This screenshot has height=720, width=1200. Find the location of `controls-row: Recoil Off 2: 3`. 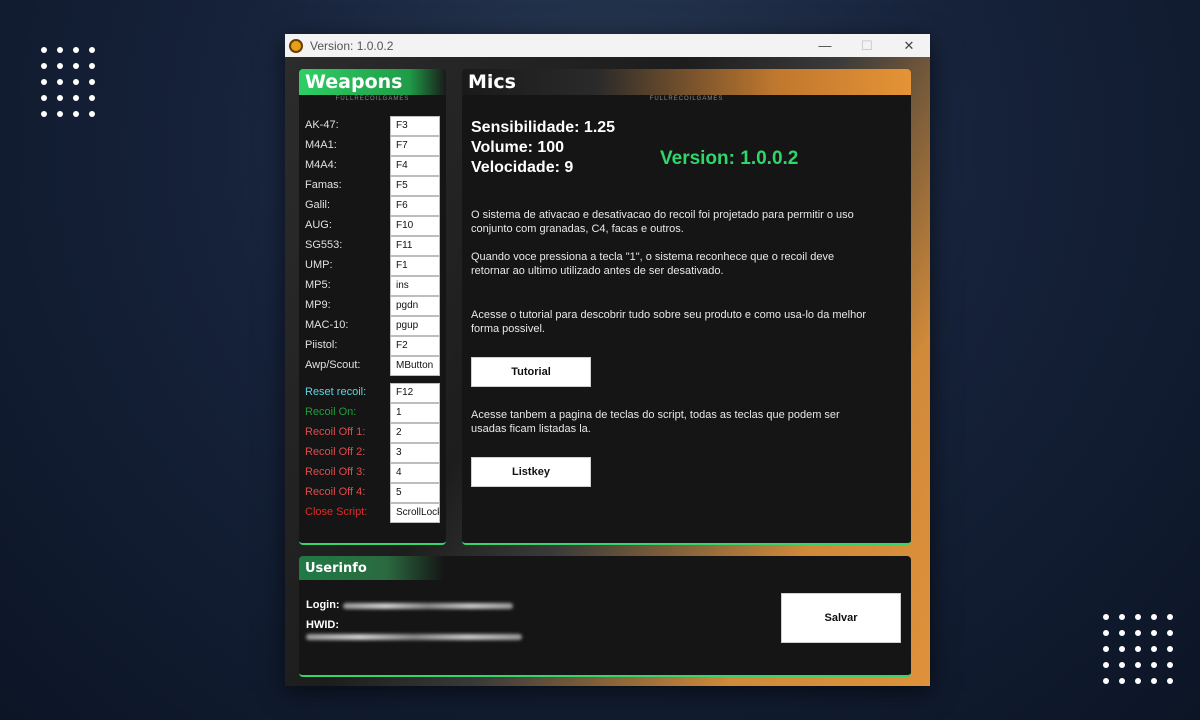

controls-row: Recoil Off 2: 3 is located at coordinates (372, 453).